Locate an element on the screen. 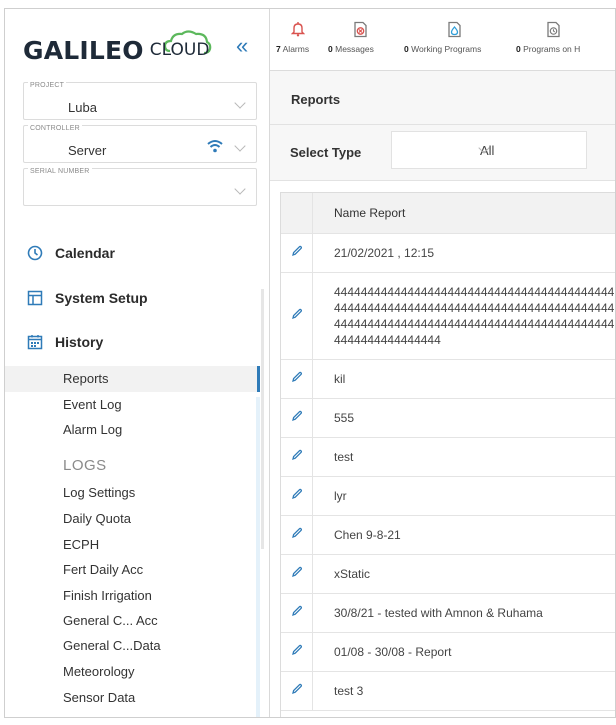 This screenshot has height=725, width=616. drop-icon is located at coordinates (454, 29).